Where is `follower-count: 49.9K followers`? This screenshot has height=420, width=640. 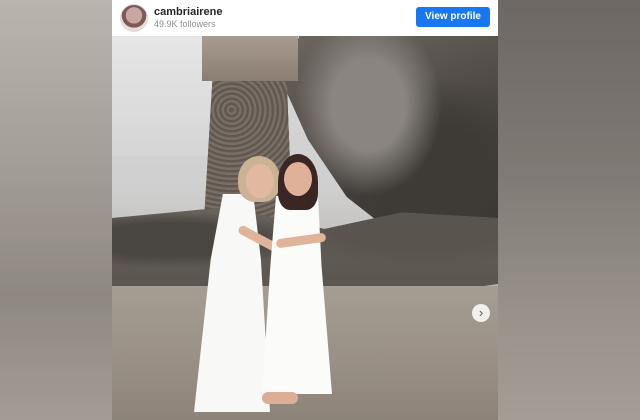
follower-count: 49.9K followers is located at coordinates (185, 24).